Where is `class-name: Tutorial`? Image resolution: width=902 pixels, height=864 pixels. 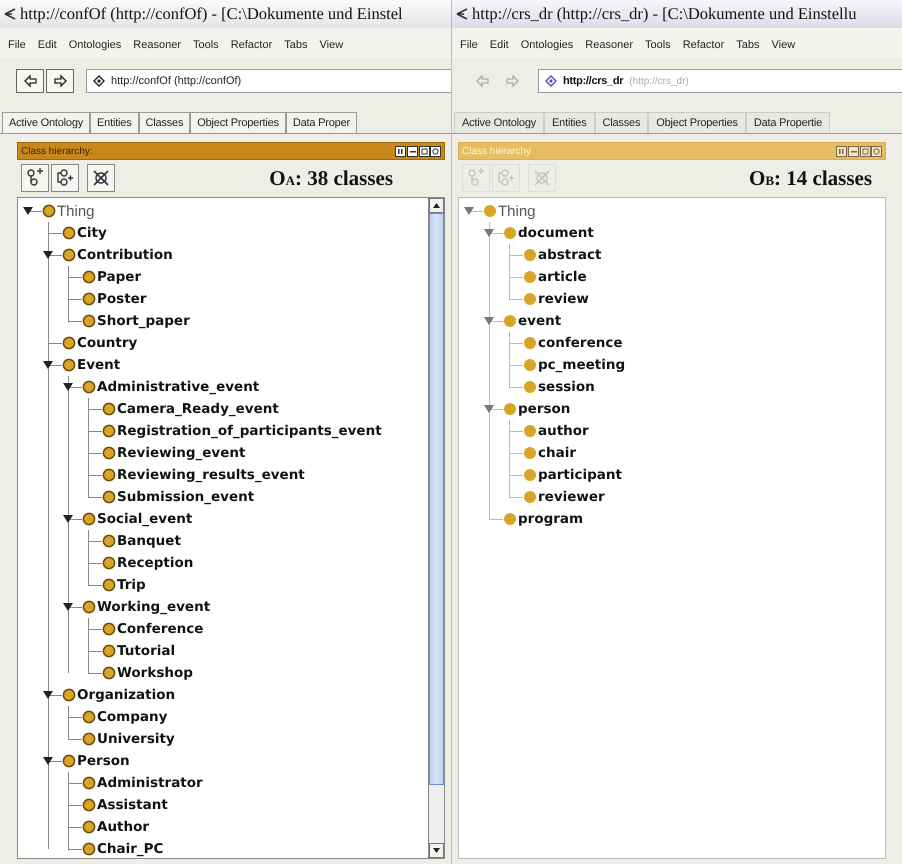 class-name: Tutorial is located at coordinates (146, 651).